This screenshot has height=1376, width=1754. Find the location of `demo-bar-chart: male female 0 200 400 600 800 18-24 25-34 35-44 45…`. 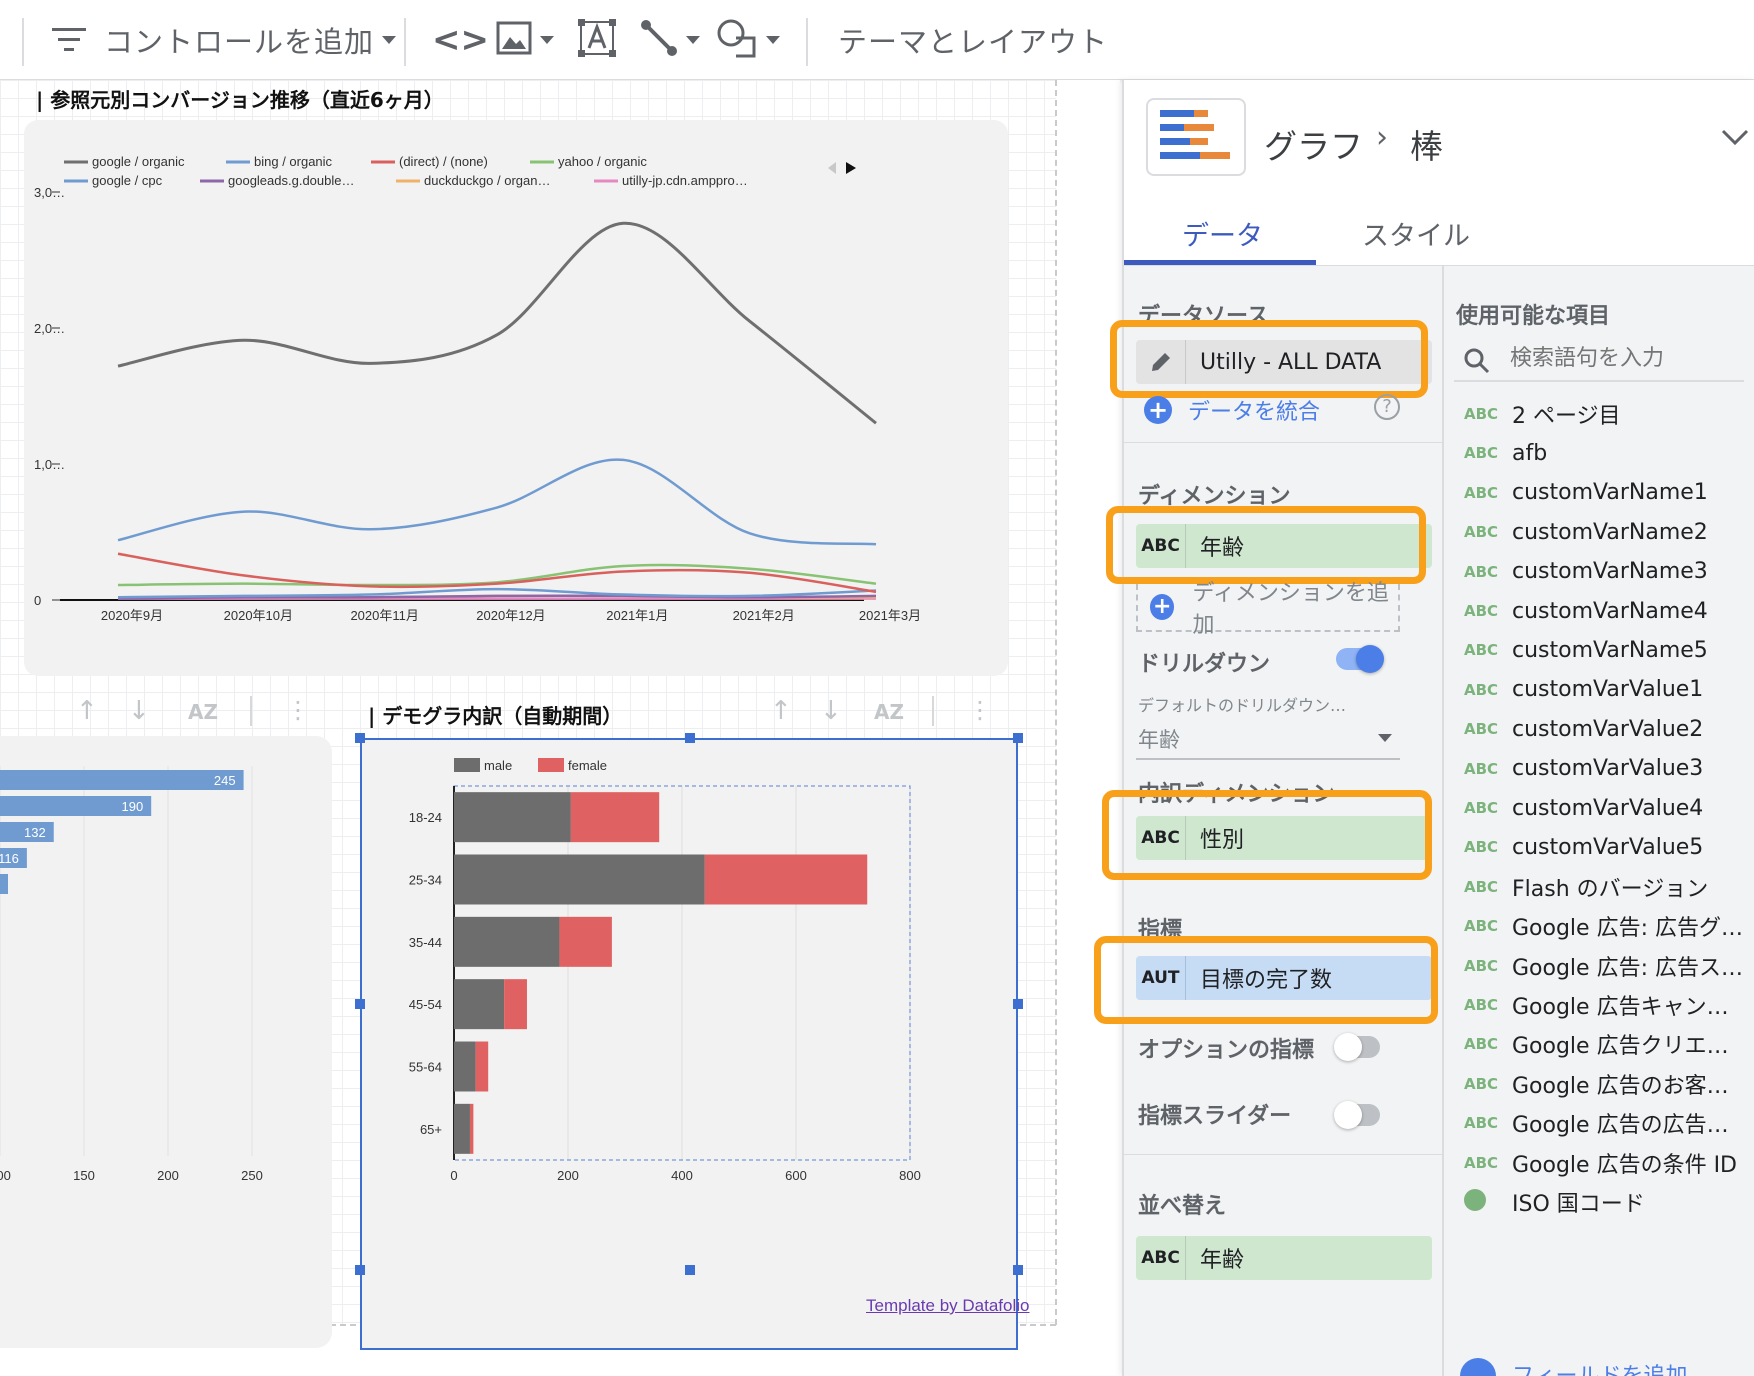

demo-bar-chart: male female 0 200 400 600 800 18-24 25-34 35-44 45… is located at coordinates (665, 970).